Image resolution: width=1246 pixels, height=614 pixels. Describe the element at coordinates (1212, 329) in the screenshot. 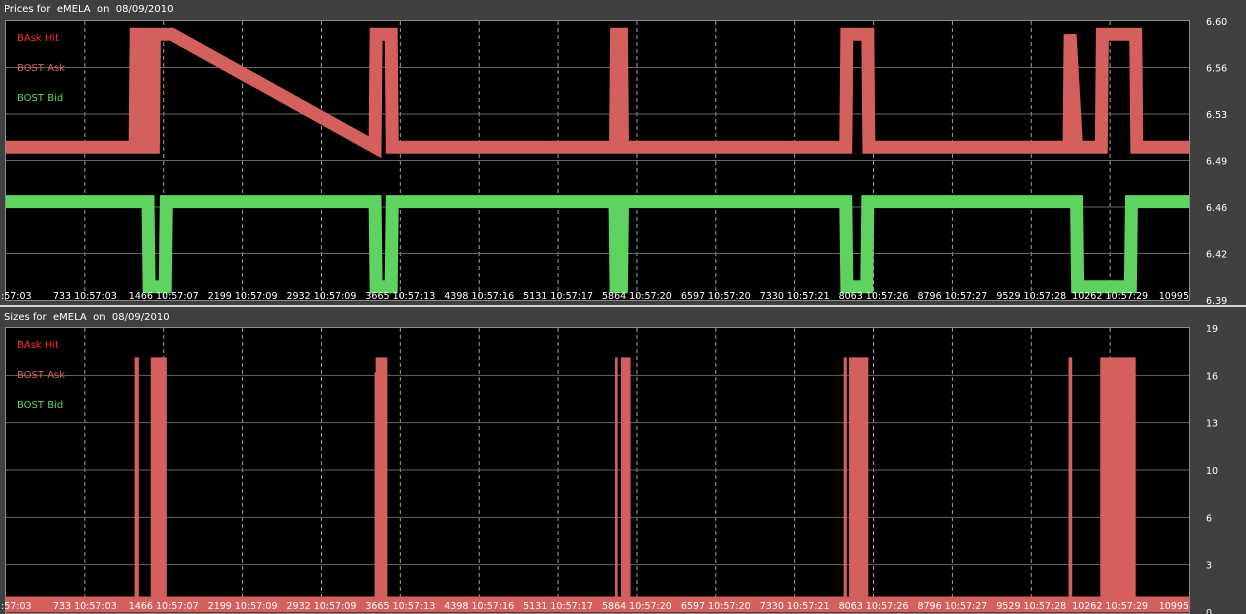

I see `y-tick-label: 19` at that location.